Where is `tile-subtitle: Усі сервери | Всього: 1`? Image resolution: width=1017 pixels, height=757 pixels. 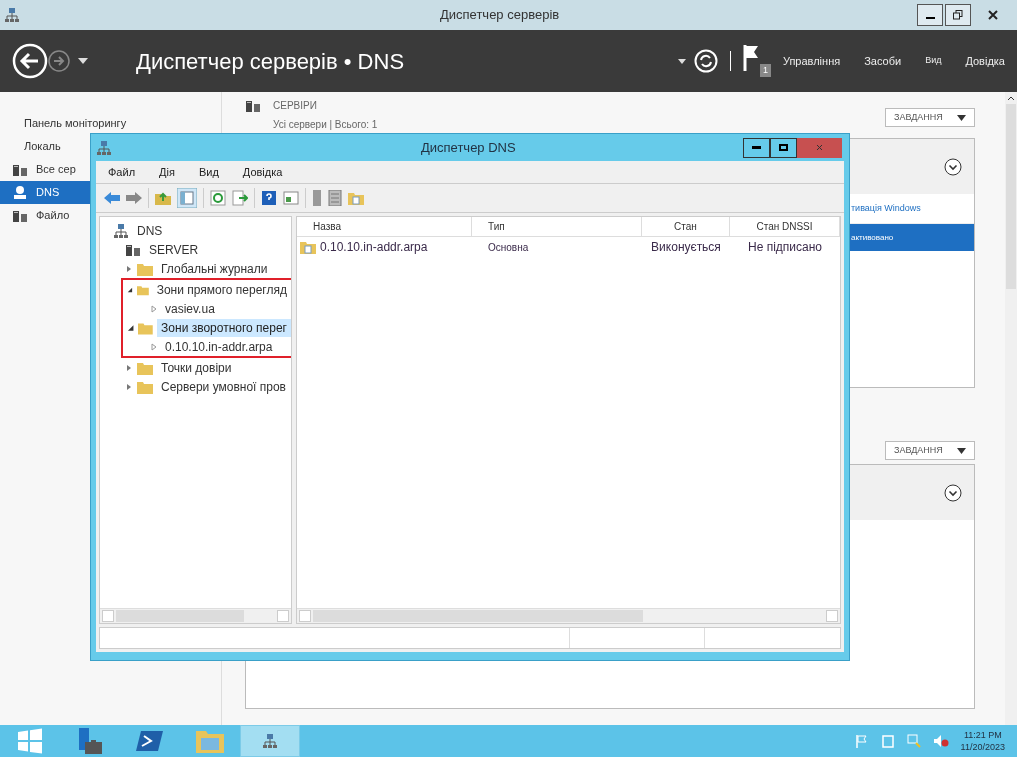
tile-subtitle: Усі сервери | Всього: 1 is located at coordinates (325, 125).